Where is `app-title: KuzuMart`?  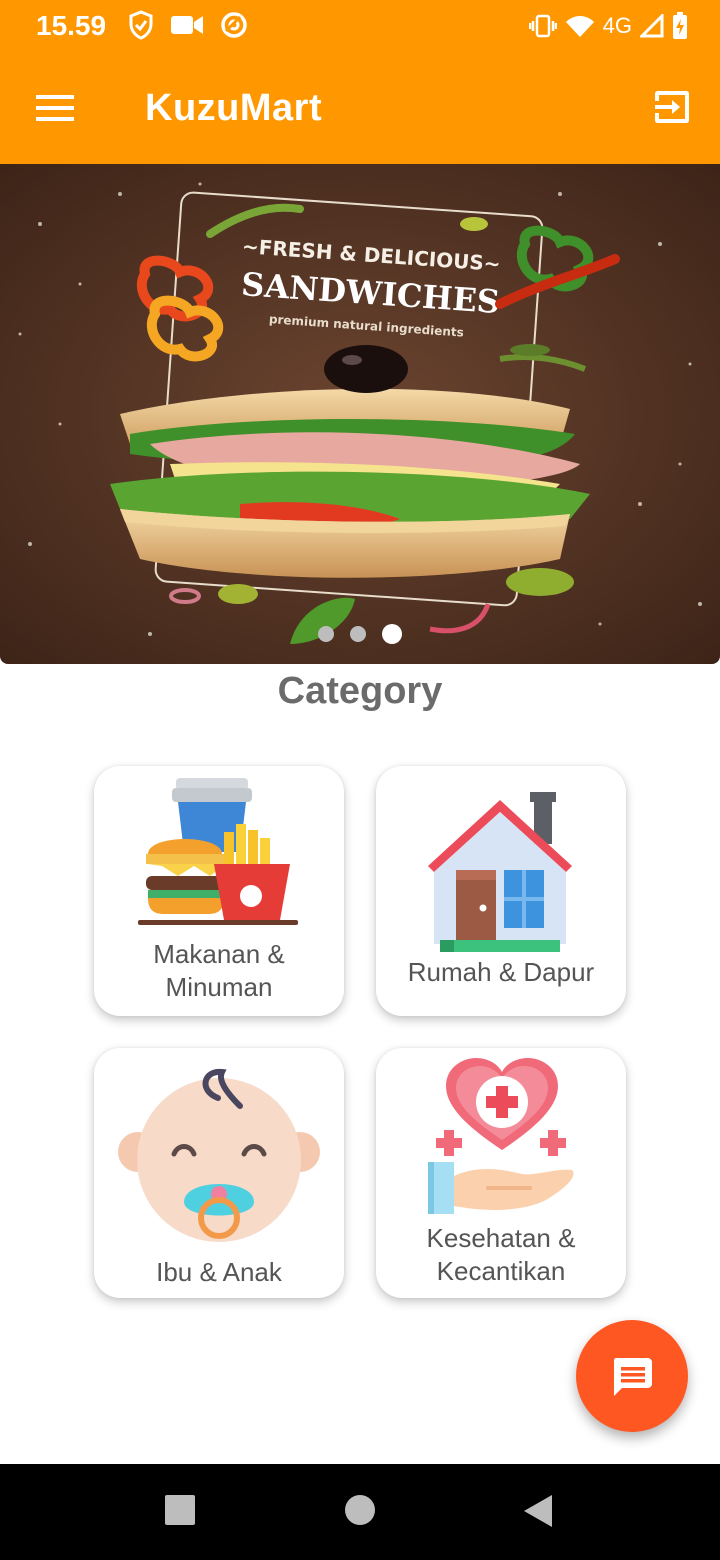
app-title: KuzuMart is located at coordinates (234, 108).